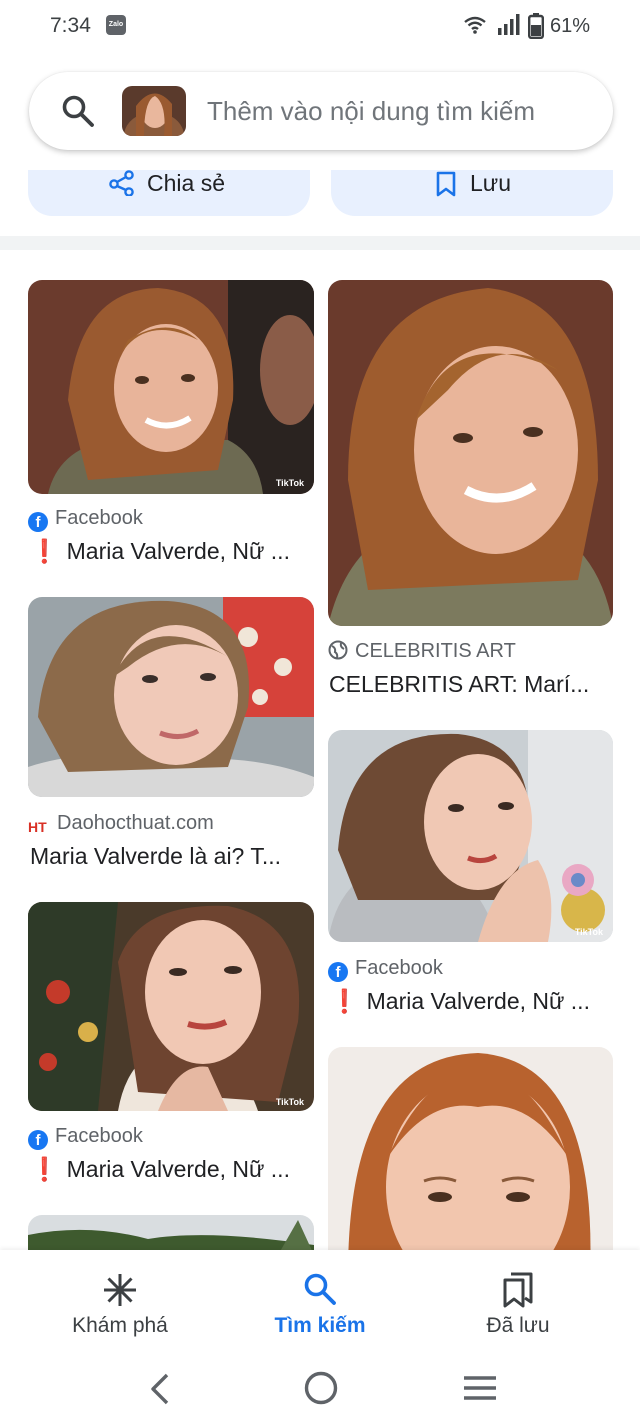 Image resolution: width=640 pixels, height=1426 pixels. Describe the element at coordinates (509, 24) in the screenshot. I see `signal-icon` at that location.